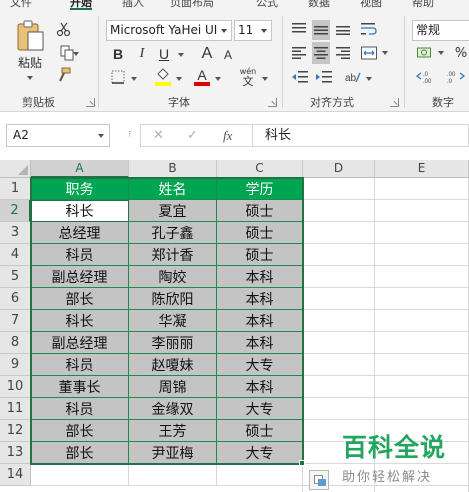 Image resolution: width=469 pixels, height=492 pixels. I want to click on fill-color-dropdown-icon, so click(179, 79).